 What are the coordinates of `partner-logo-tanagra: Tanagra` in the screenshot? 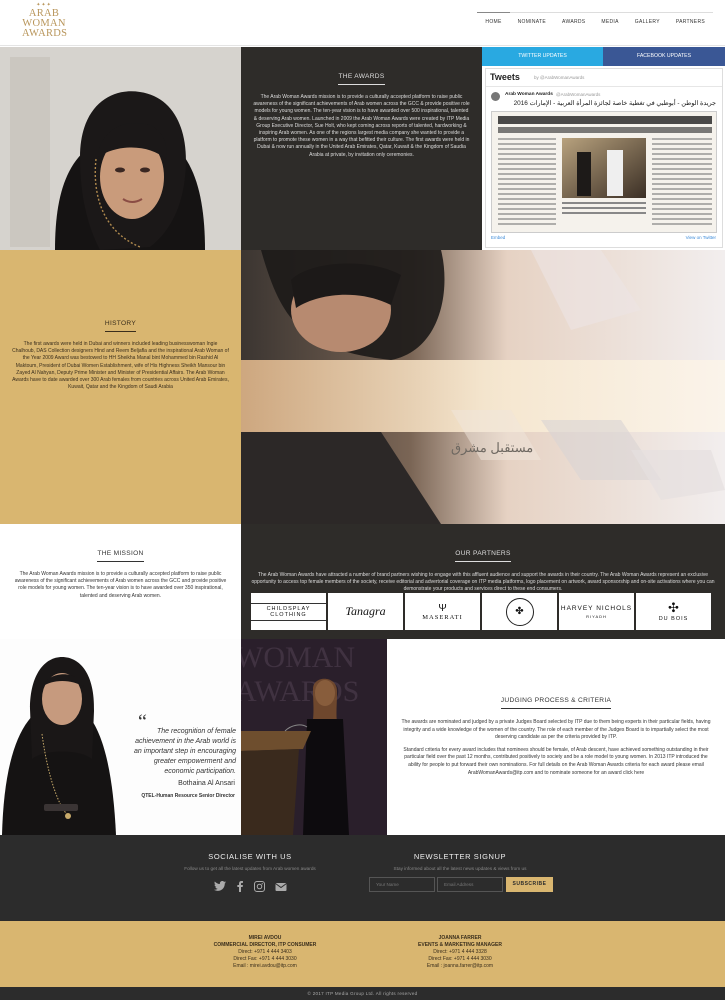 It's located at (365, 611).